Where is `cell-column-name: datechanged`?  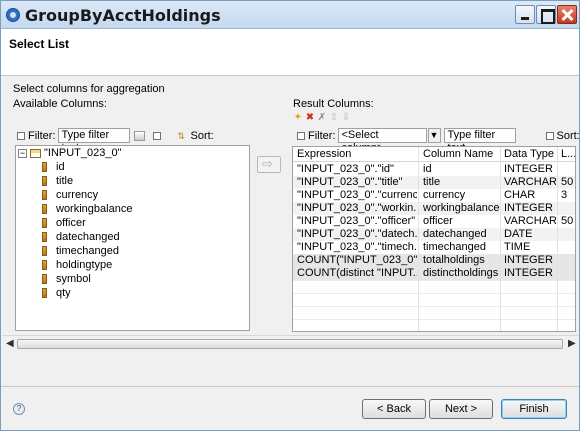
cell-column-name: datechanged is located at coordinates (461, 234).